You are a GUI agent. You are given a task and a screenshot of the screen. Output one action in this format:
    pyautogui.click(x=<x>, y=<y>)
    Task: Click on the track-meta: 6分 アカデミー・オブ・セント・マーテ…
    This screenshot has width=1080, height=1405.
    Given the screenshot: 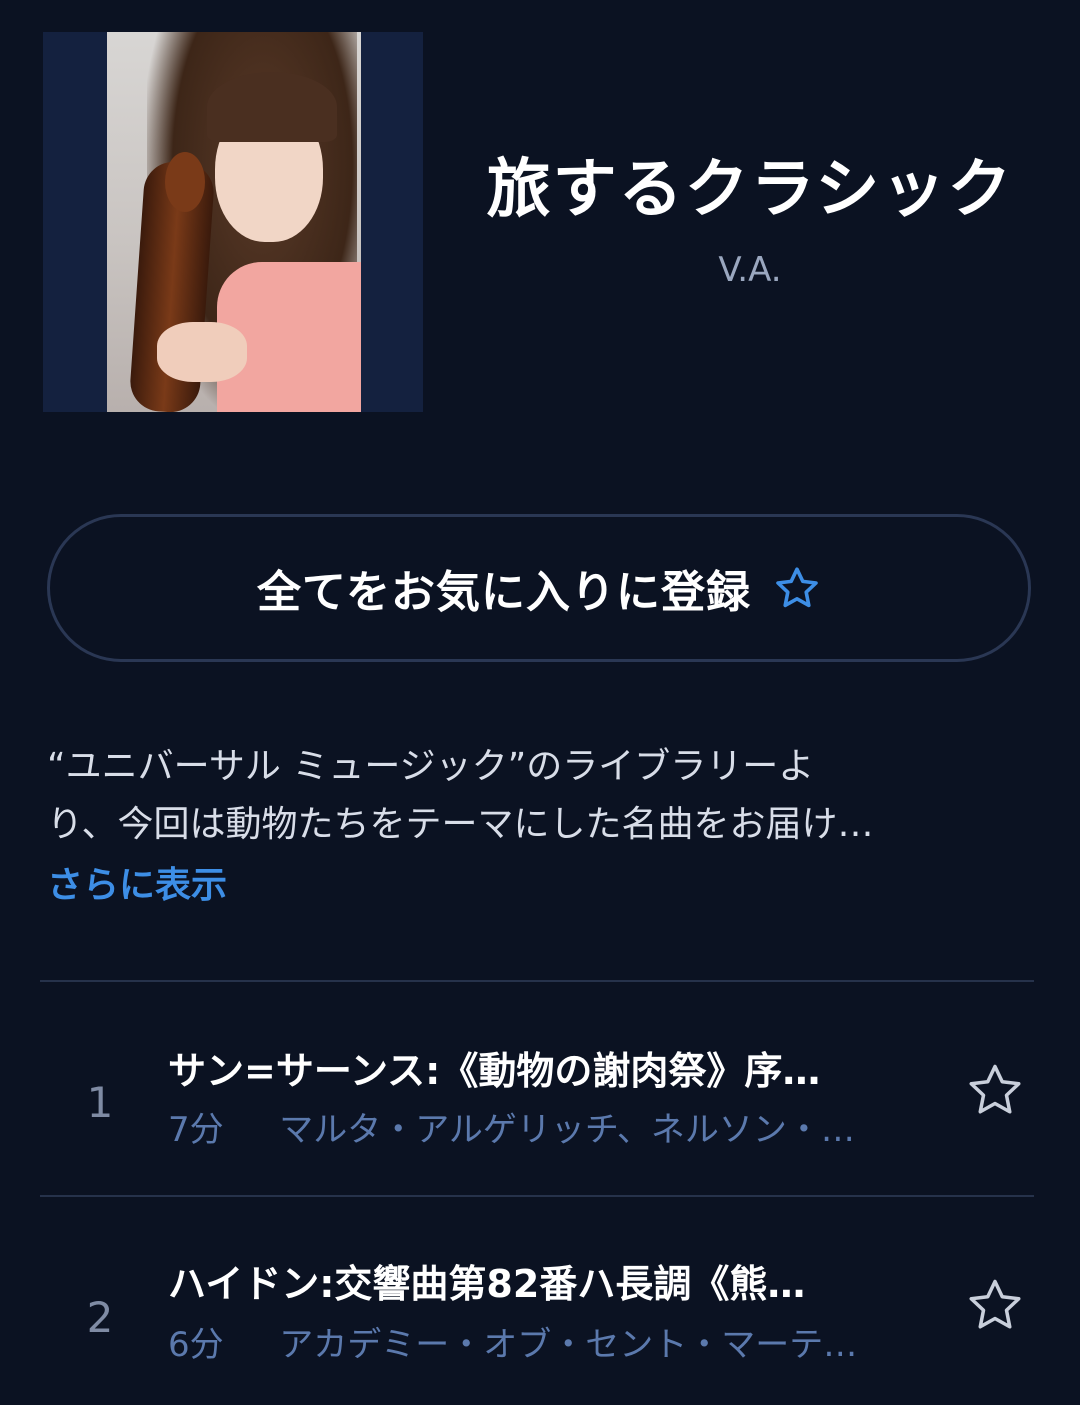 What is the action you would take?
    pyautogui.click(x=538, y=1341)
    